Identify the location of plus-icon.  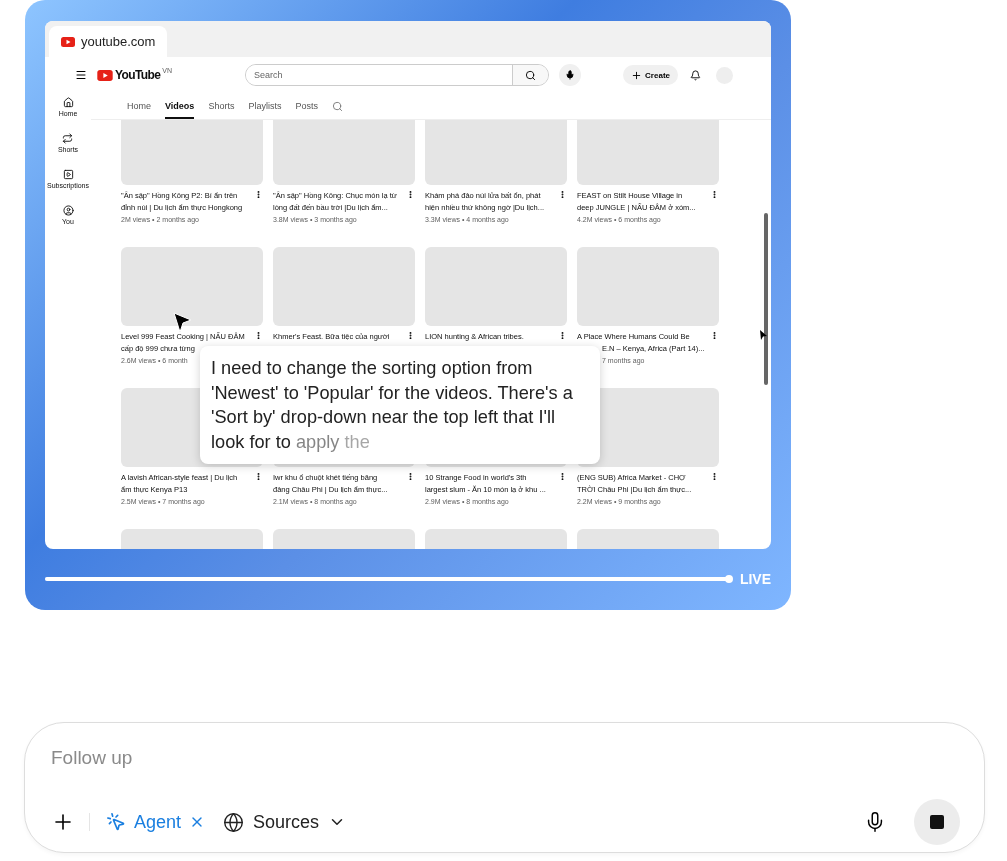
(637, 75).